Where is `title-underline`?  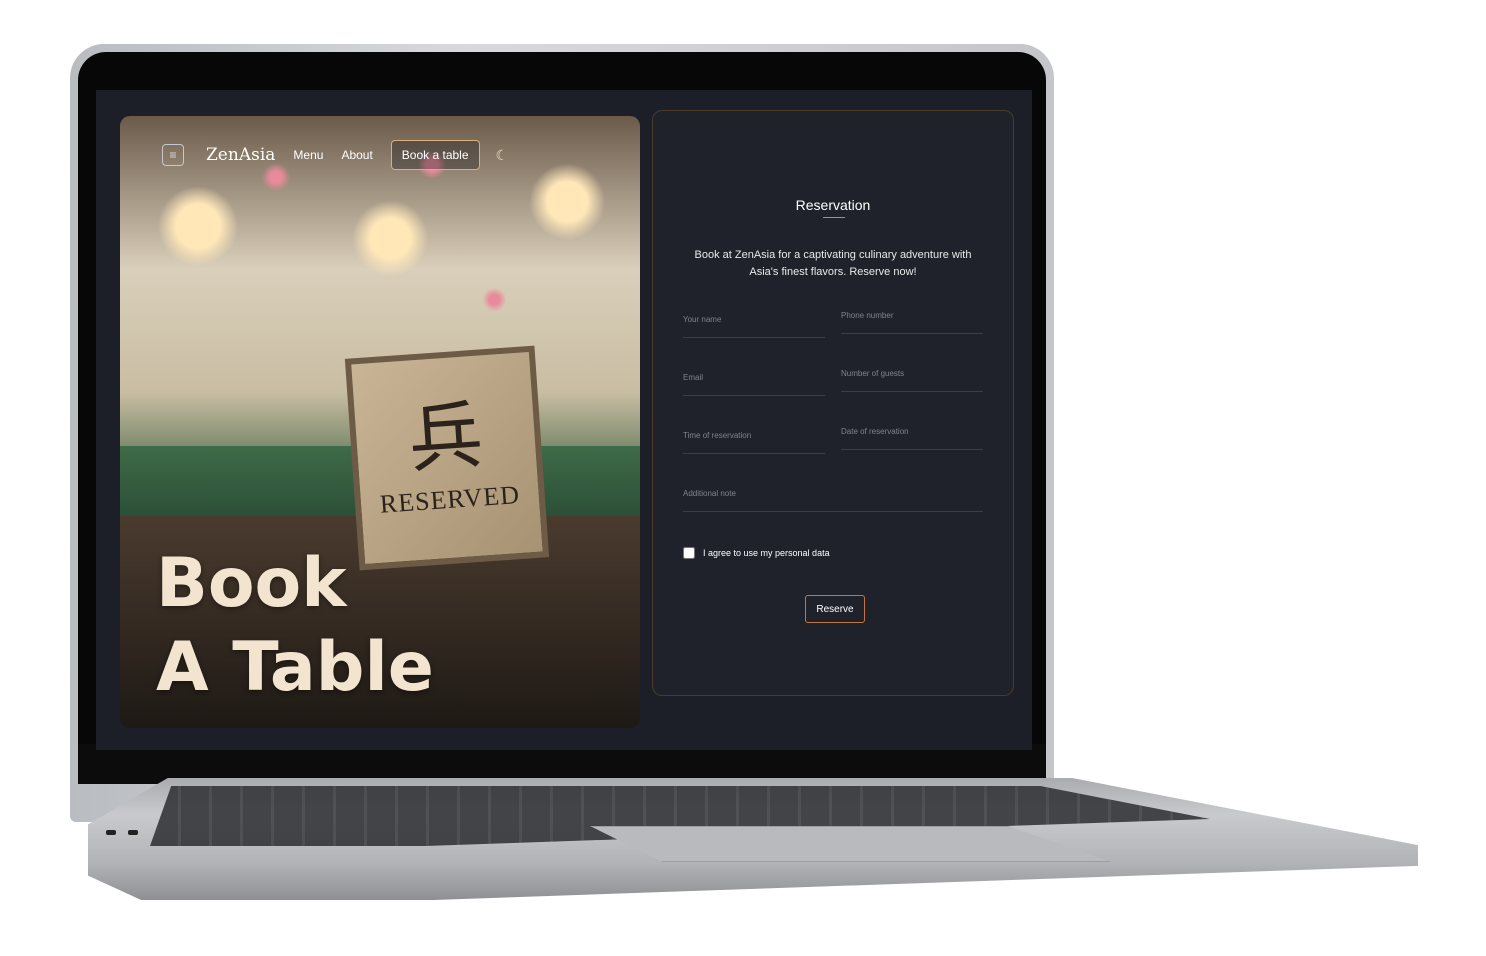 title-underline is located at coordinates (834, 217).